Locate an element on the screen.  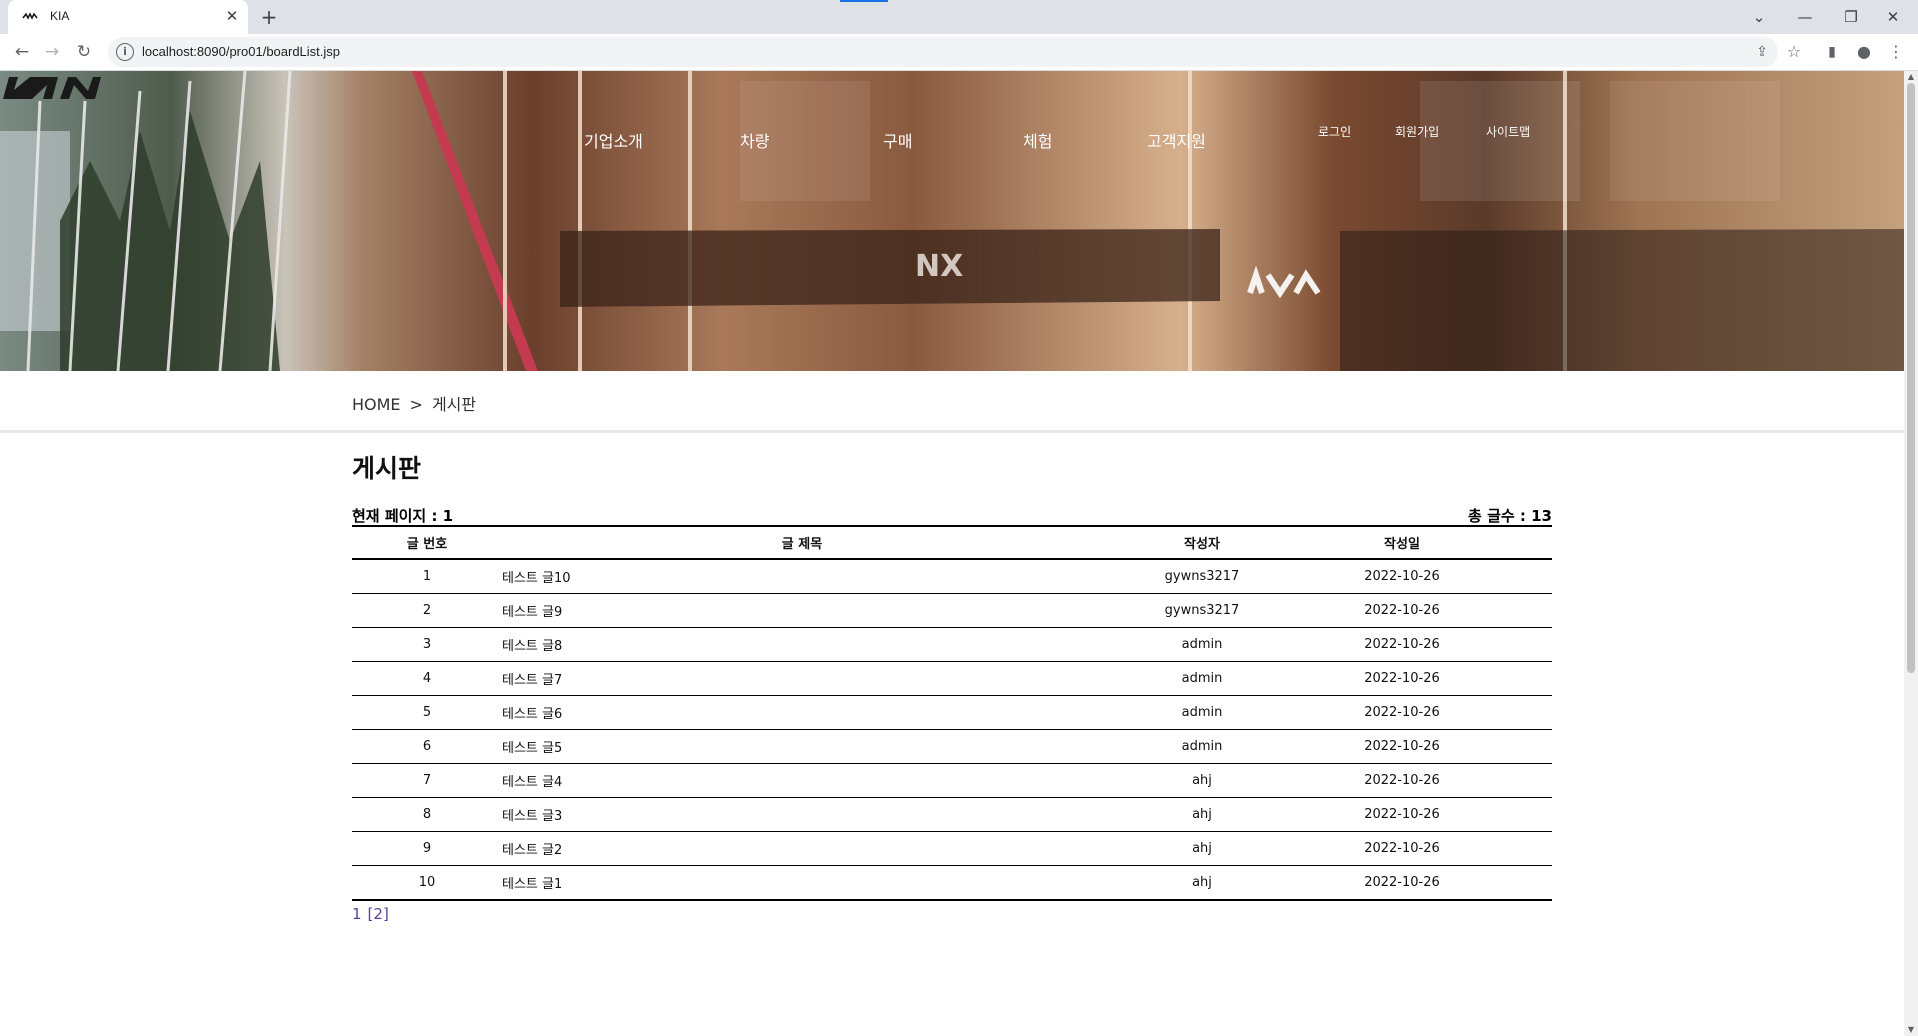
share-icon: ⇪ is located at coordinates (1762, 52).